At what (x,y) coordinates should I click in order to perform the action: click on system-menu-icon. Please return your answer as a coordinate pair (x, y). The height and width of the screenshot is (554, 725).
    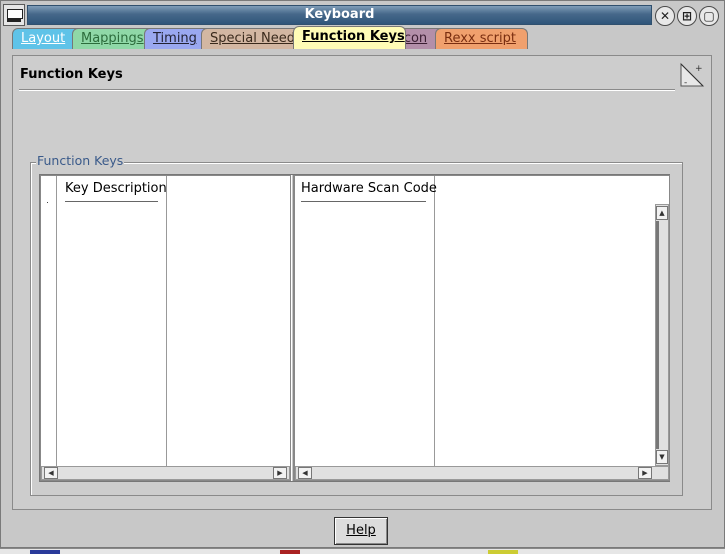
    Looking at the image, I should click on (14, 15).